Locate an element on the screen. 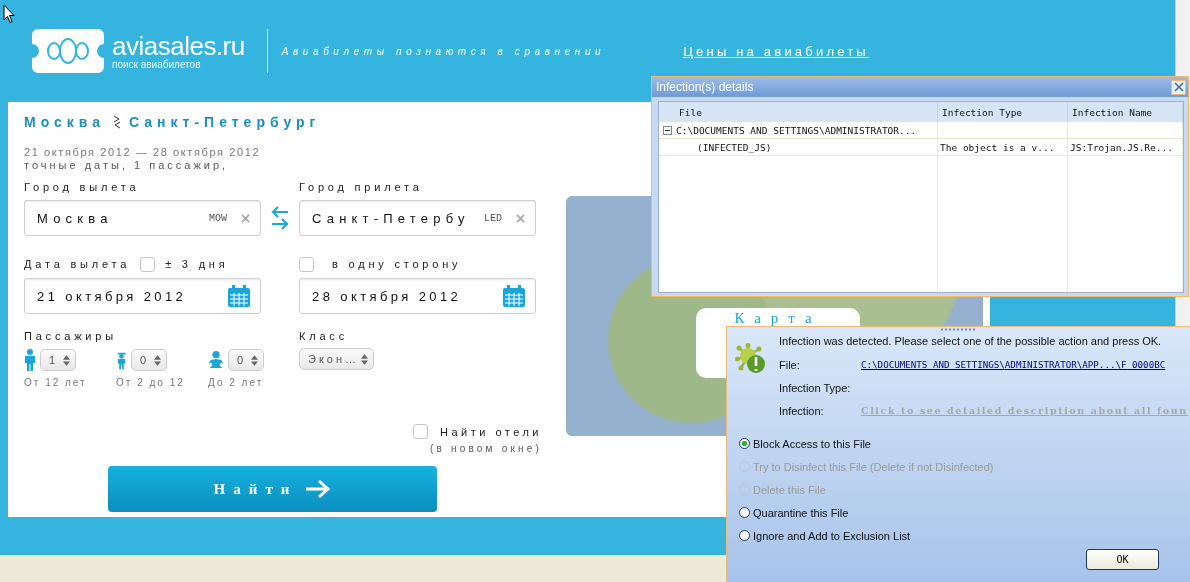 The height and width of the screenshot is (582, 1190). adult-icon is located at coordinates (30, 360).